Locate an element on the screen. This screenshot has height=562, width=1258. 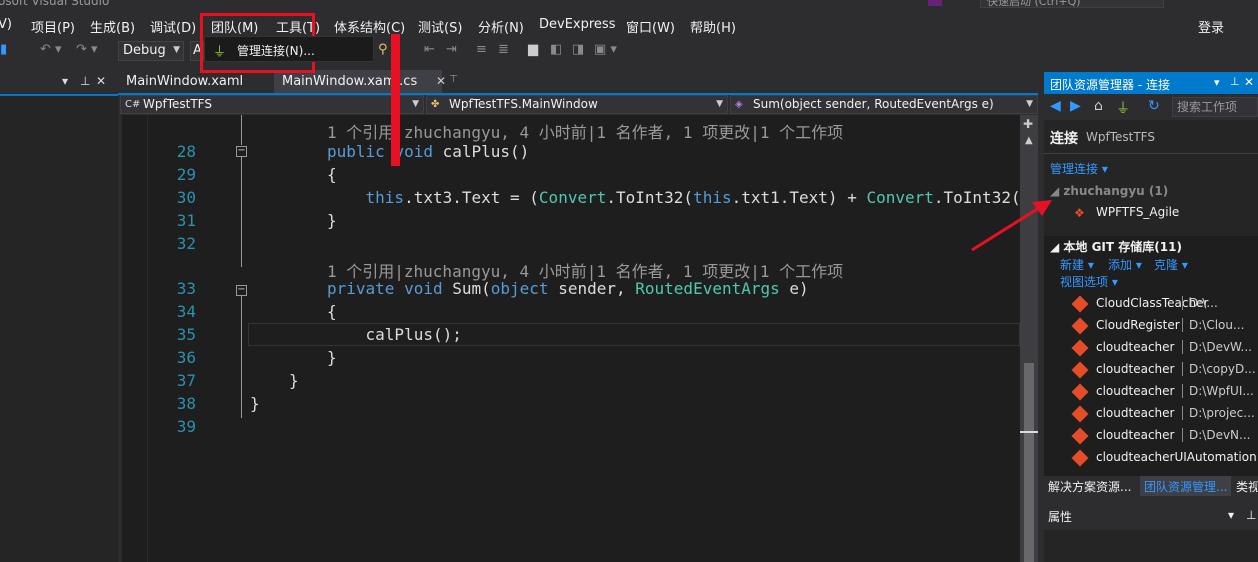
code-token: { is located at coordinates (332, 174).